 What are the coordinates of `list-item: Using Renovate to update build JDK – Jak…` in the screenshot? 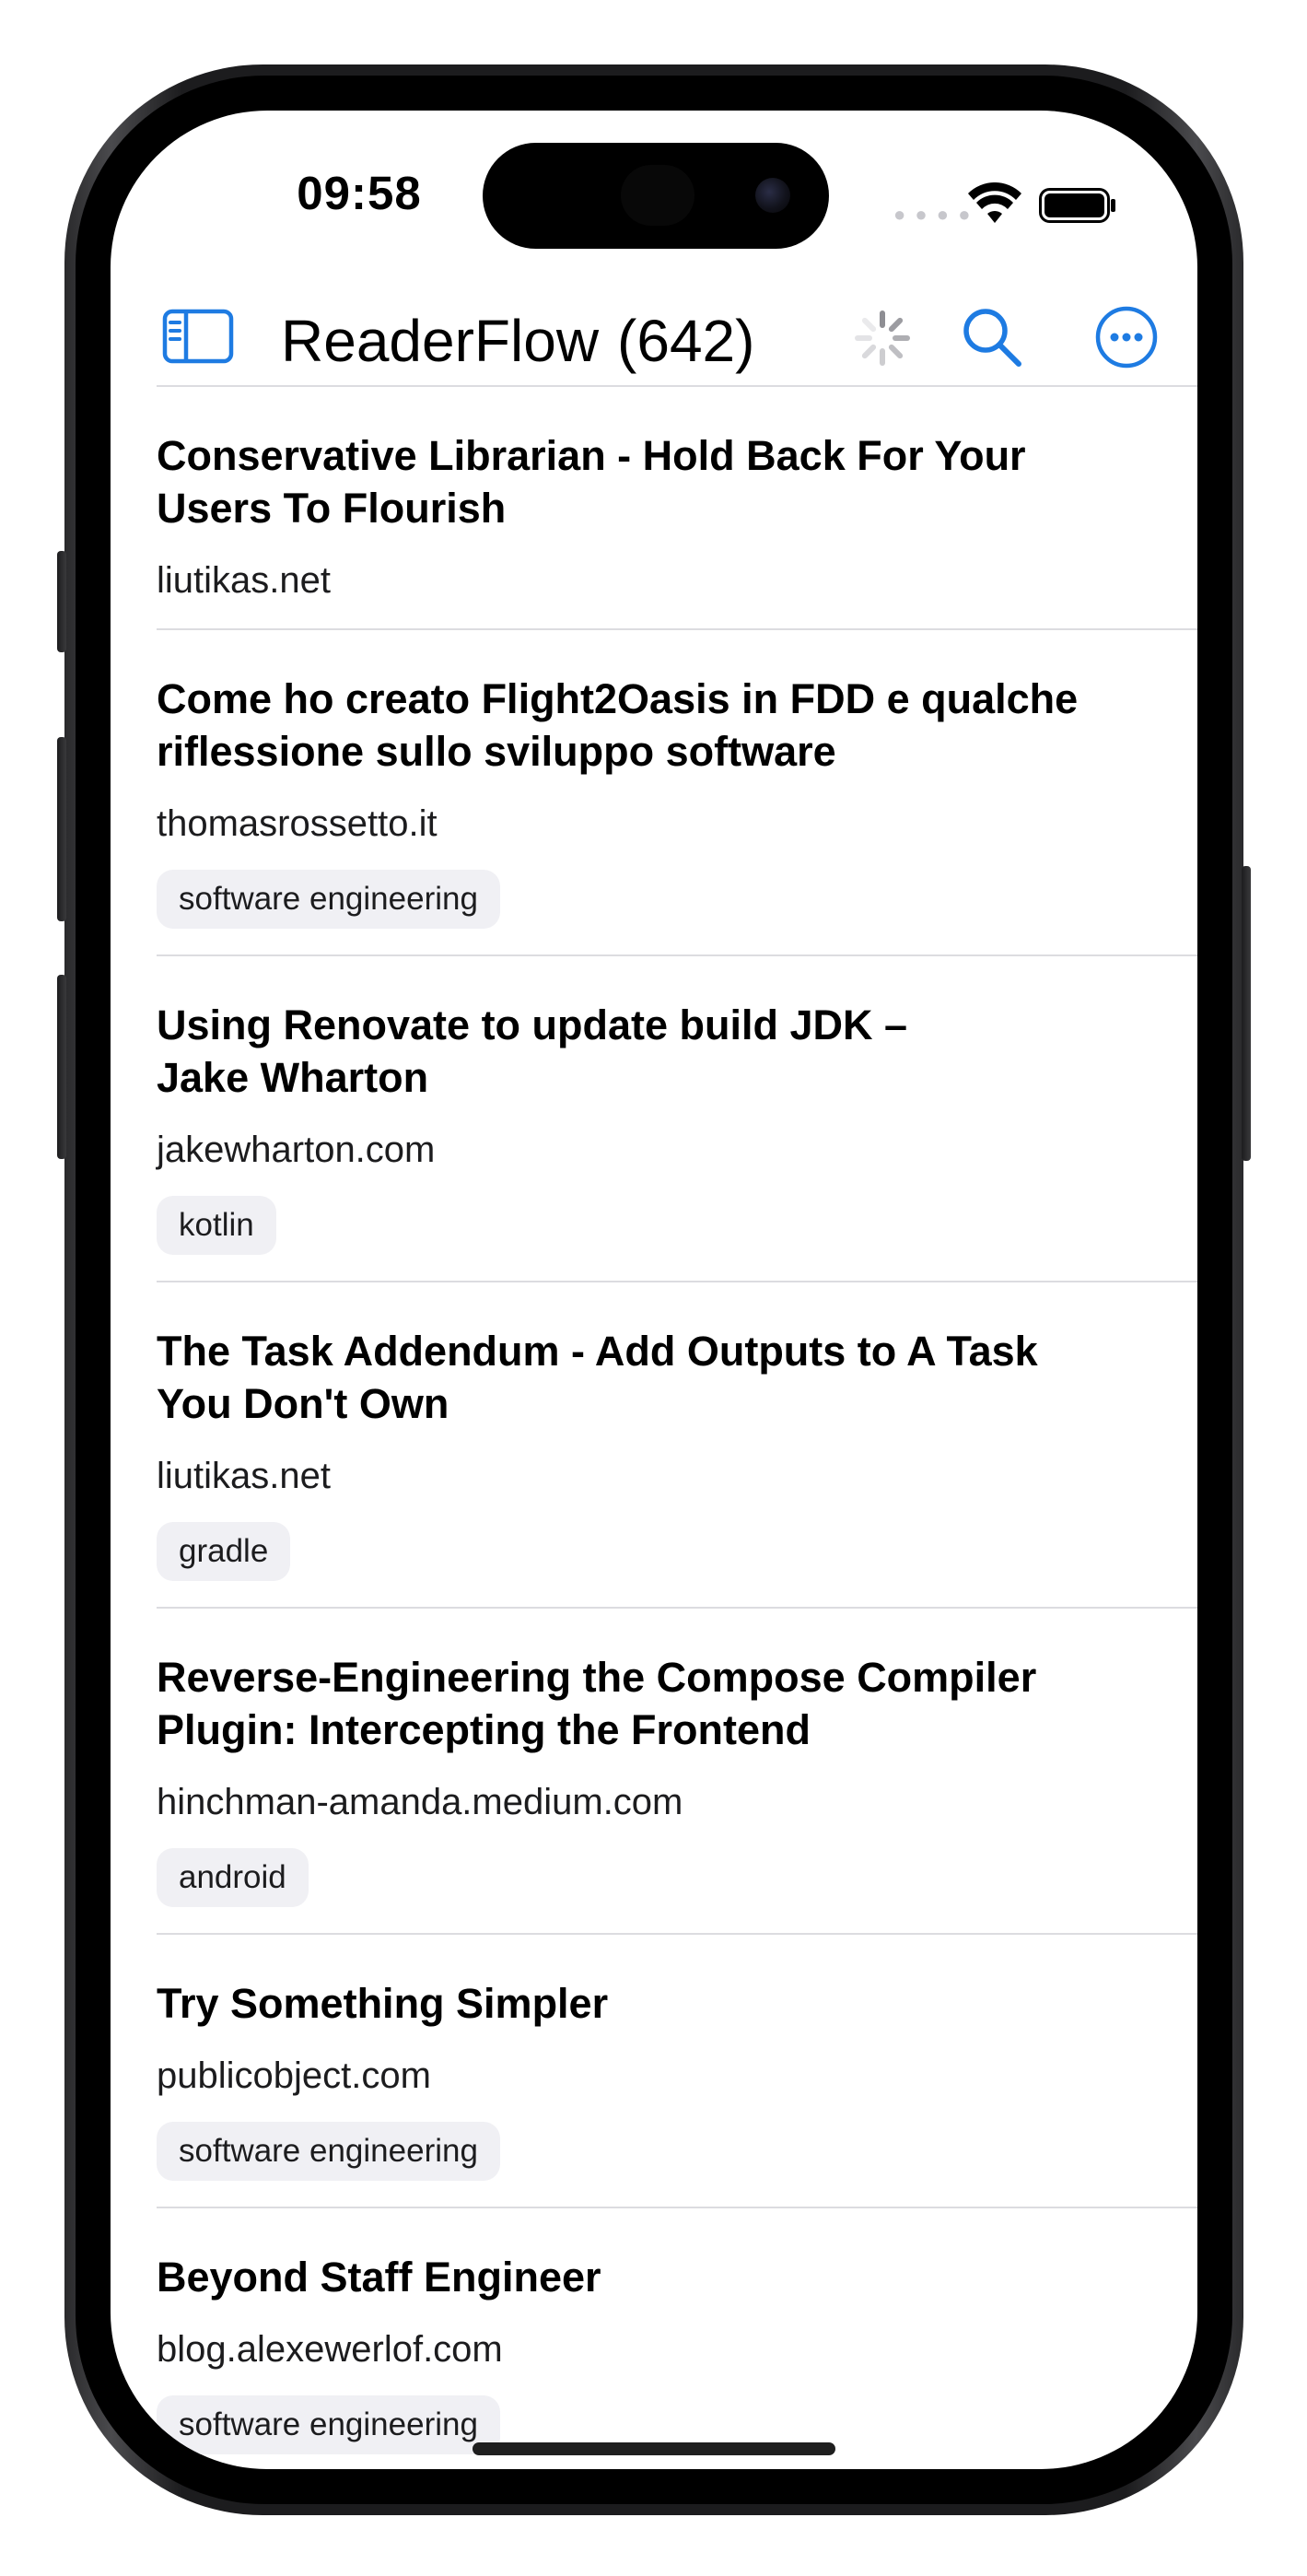 It's located at (654, 1119).